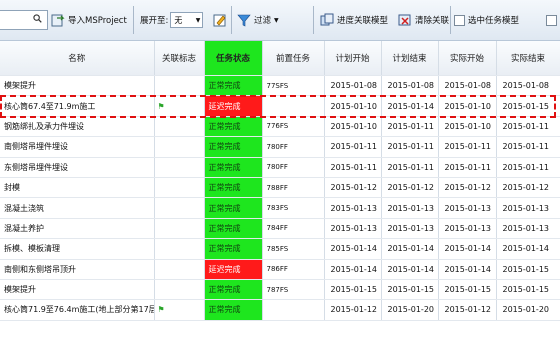 The image size is (560, 344). Describe the element at coordinates (353, 58) in the screenshot. I see `column-header-plan-start: 计划开始` at that location.